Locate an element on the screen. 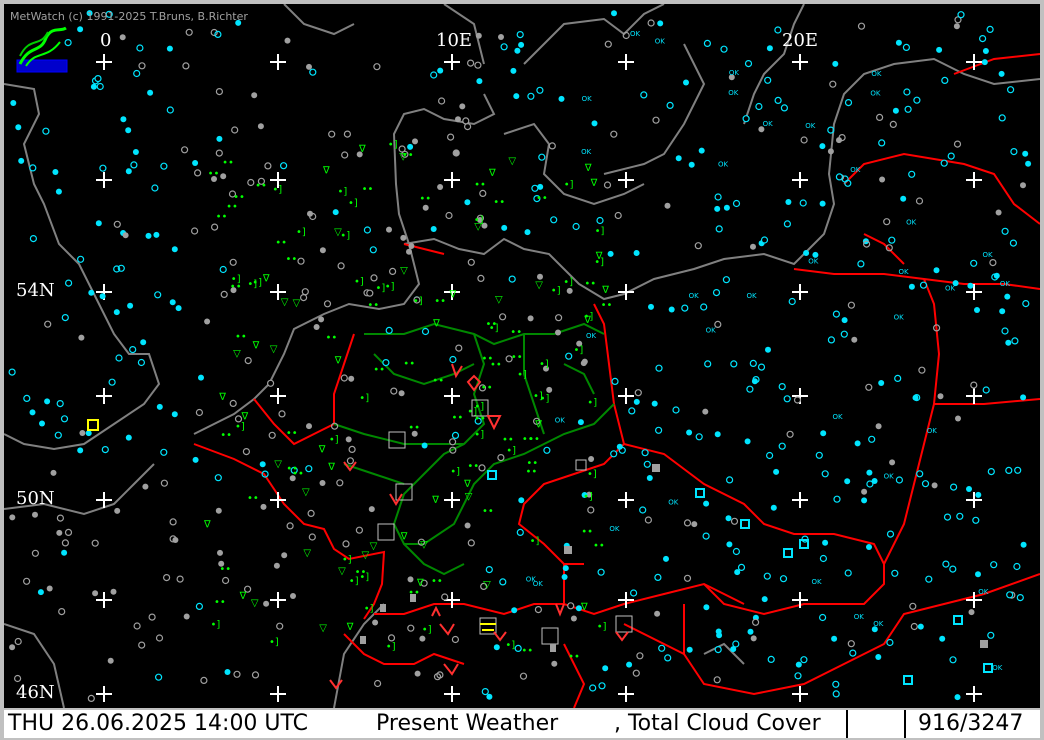 The image size is (1044, 740). metwatch-logo is located at coordinates (43, 49).